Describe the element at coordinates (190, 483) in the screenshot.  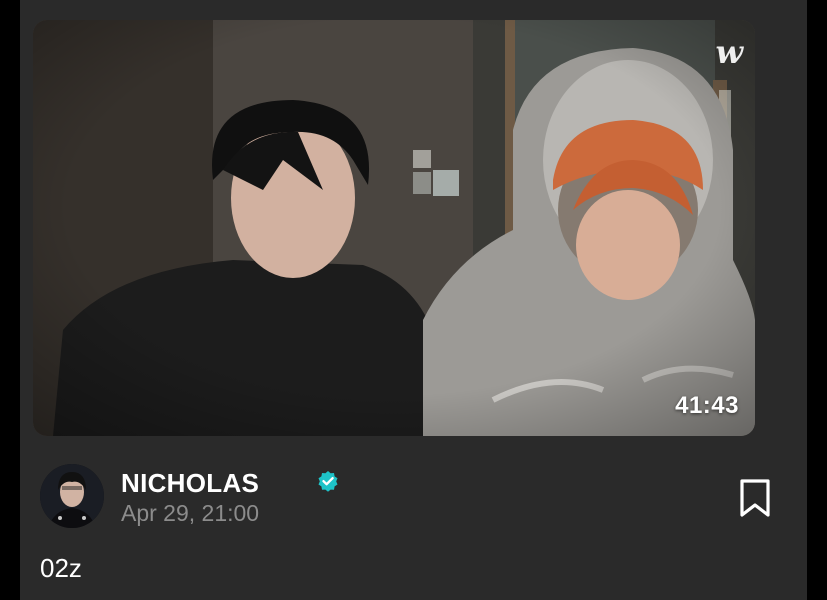
I see `author-name: NICHOLAS` at that location.